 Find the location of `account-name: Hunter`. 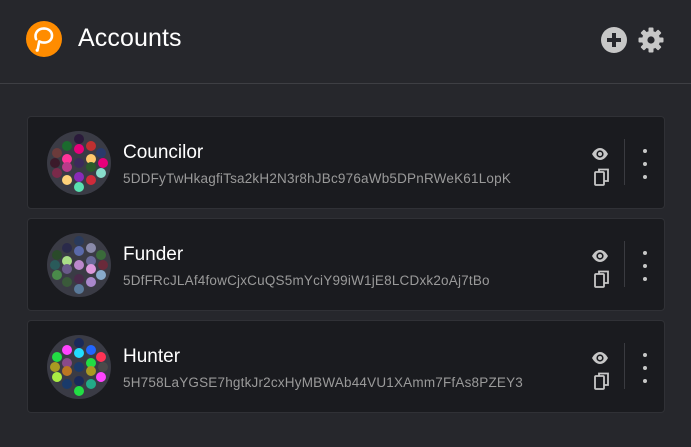

account-name: Hunter is located at coordinates (152, 356).